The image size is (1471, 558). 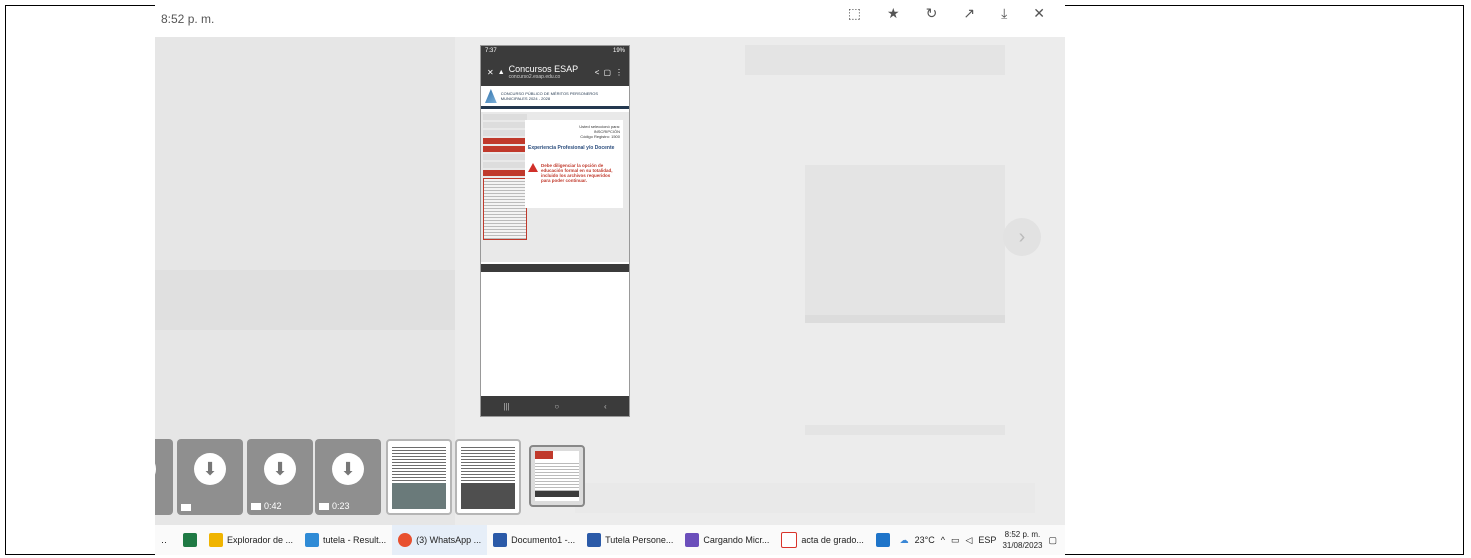 I want to click on viewer-topbar: 8:52 p. m. ⬚ ★ ↻ ↗ ⤓ ✕, so click(x=610, y=21).